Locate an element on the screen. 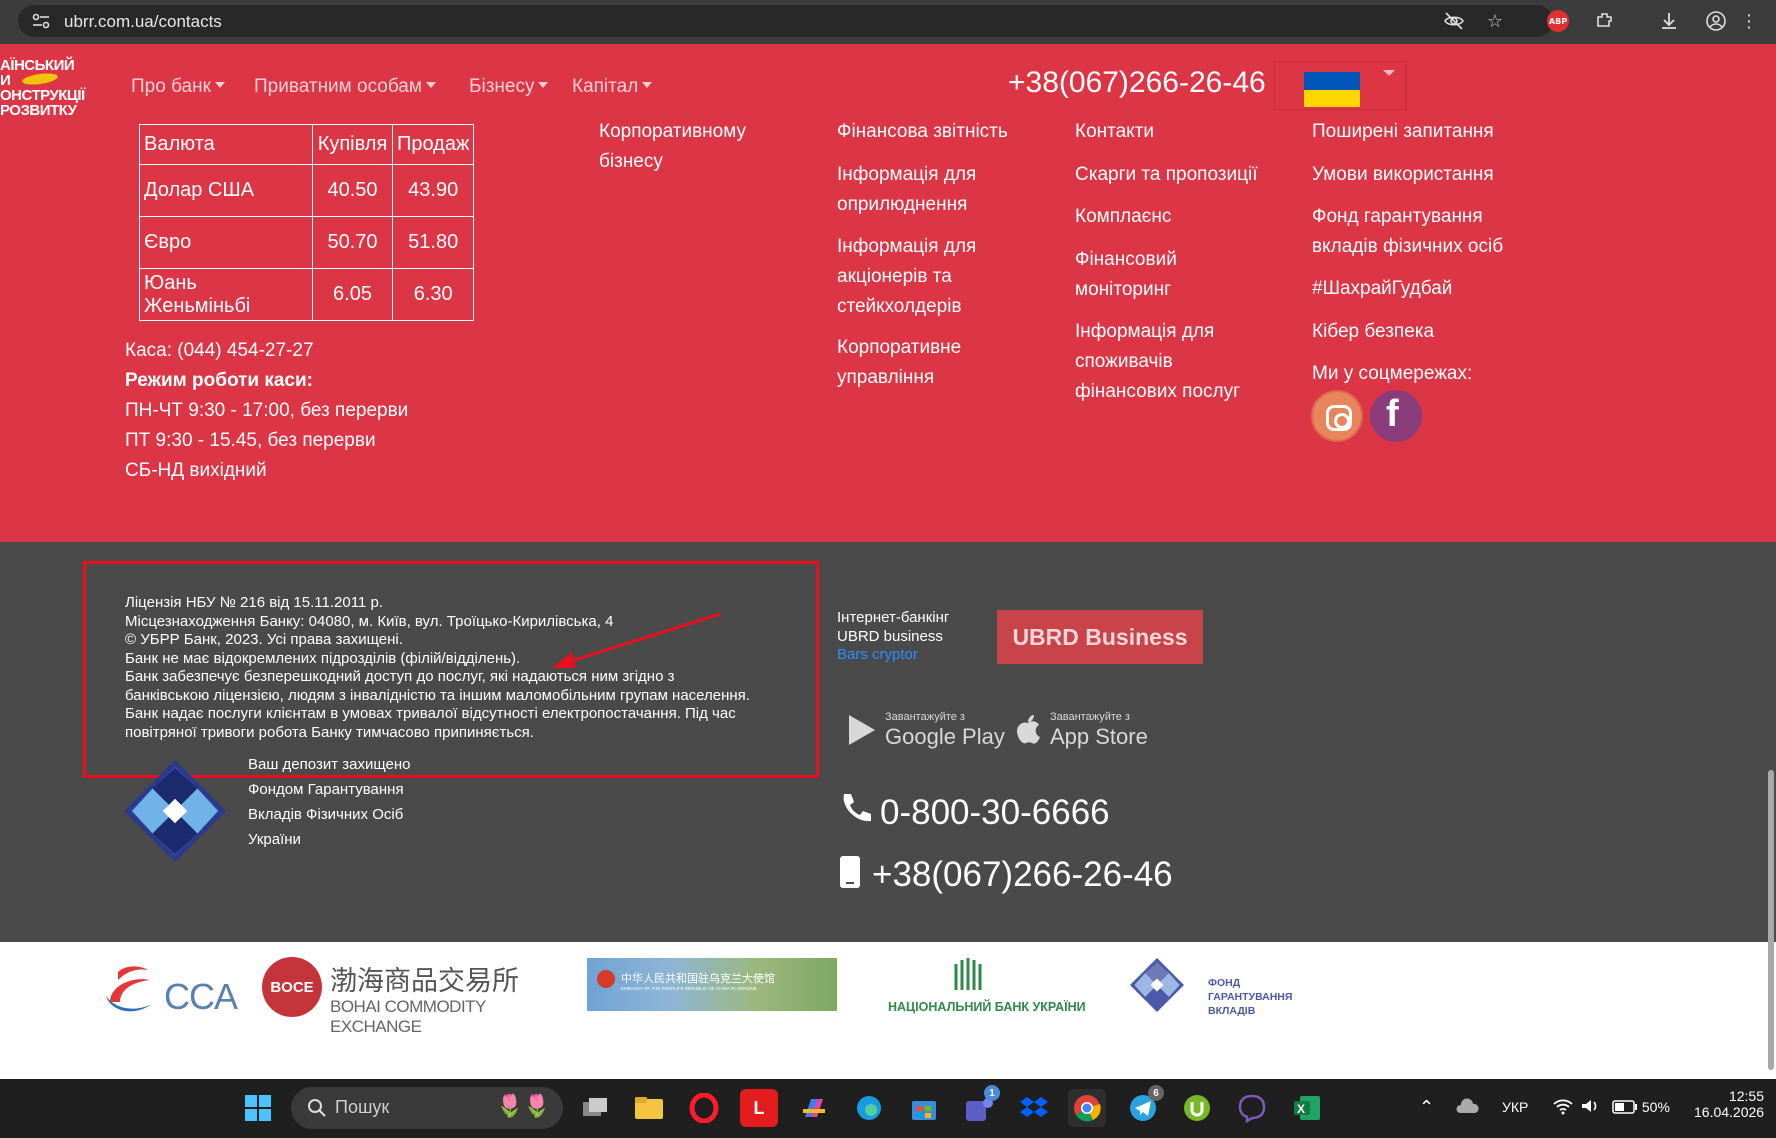 The width and height of the screenshot is (1776, 1138). link-contacts: Контакти is located at coordinates (1185, 132).